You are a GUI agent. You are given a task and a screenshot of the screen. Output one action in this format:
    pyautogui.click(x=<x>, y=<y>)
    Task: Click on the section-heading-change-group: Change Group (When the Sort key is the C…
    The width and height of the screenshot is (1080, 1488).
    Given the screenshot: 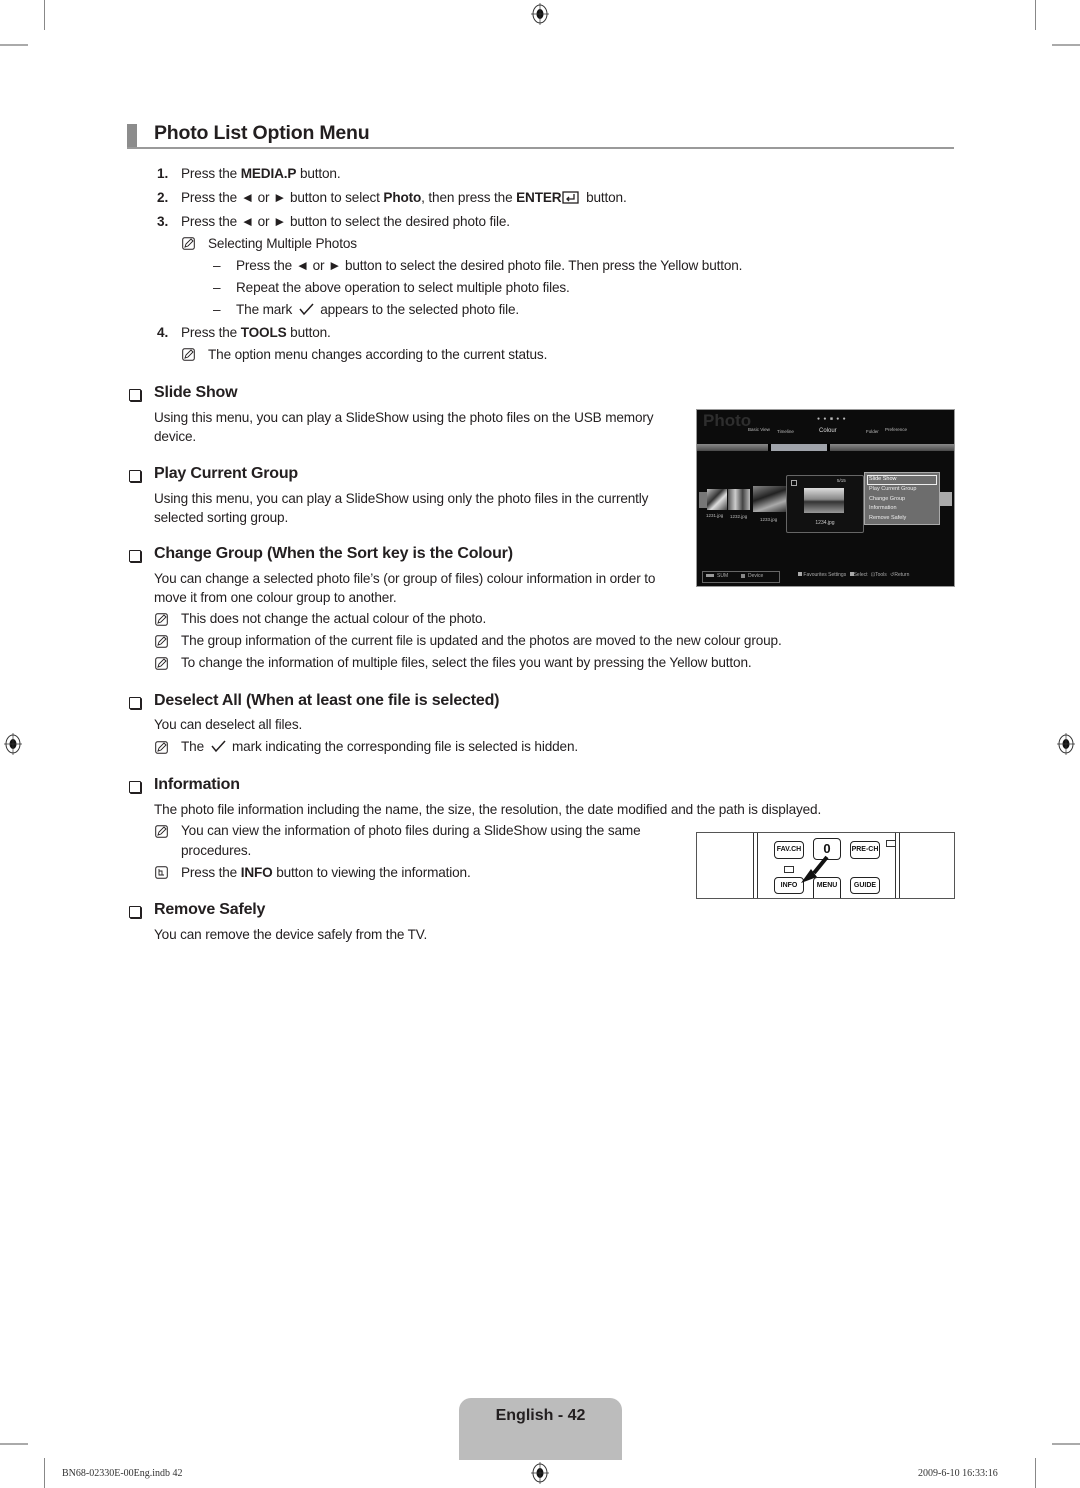 What is the action you would take?
    pyautogui.click(x=333, y=553)
    